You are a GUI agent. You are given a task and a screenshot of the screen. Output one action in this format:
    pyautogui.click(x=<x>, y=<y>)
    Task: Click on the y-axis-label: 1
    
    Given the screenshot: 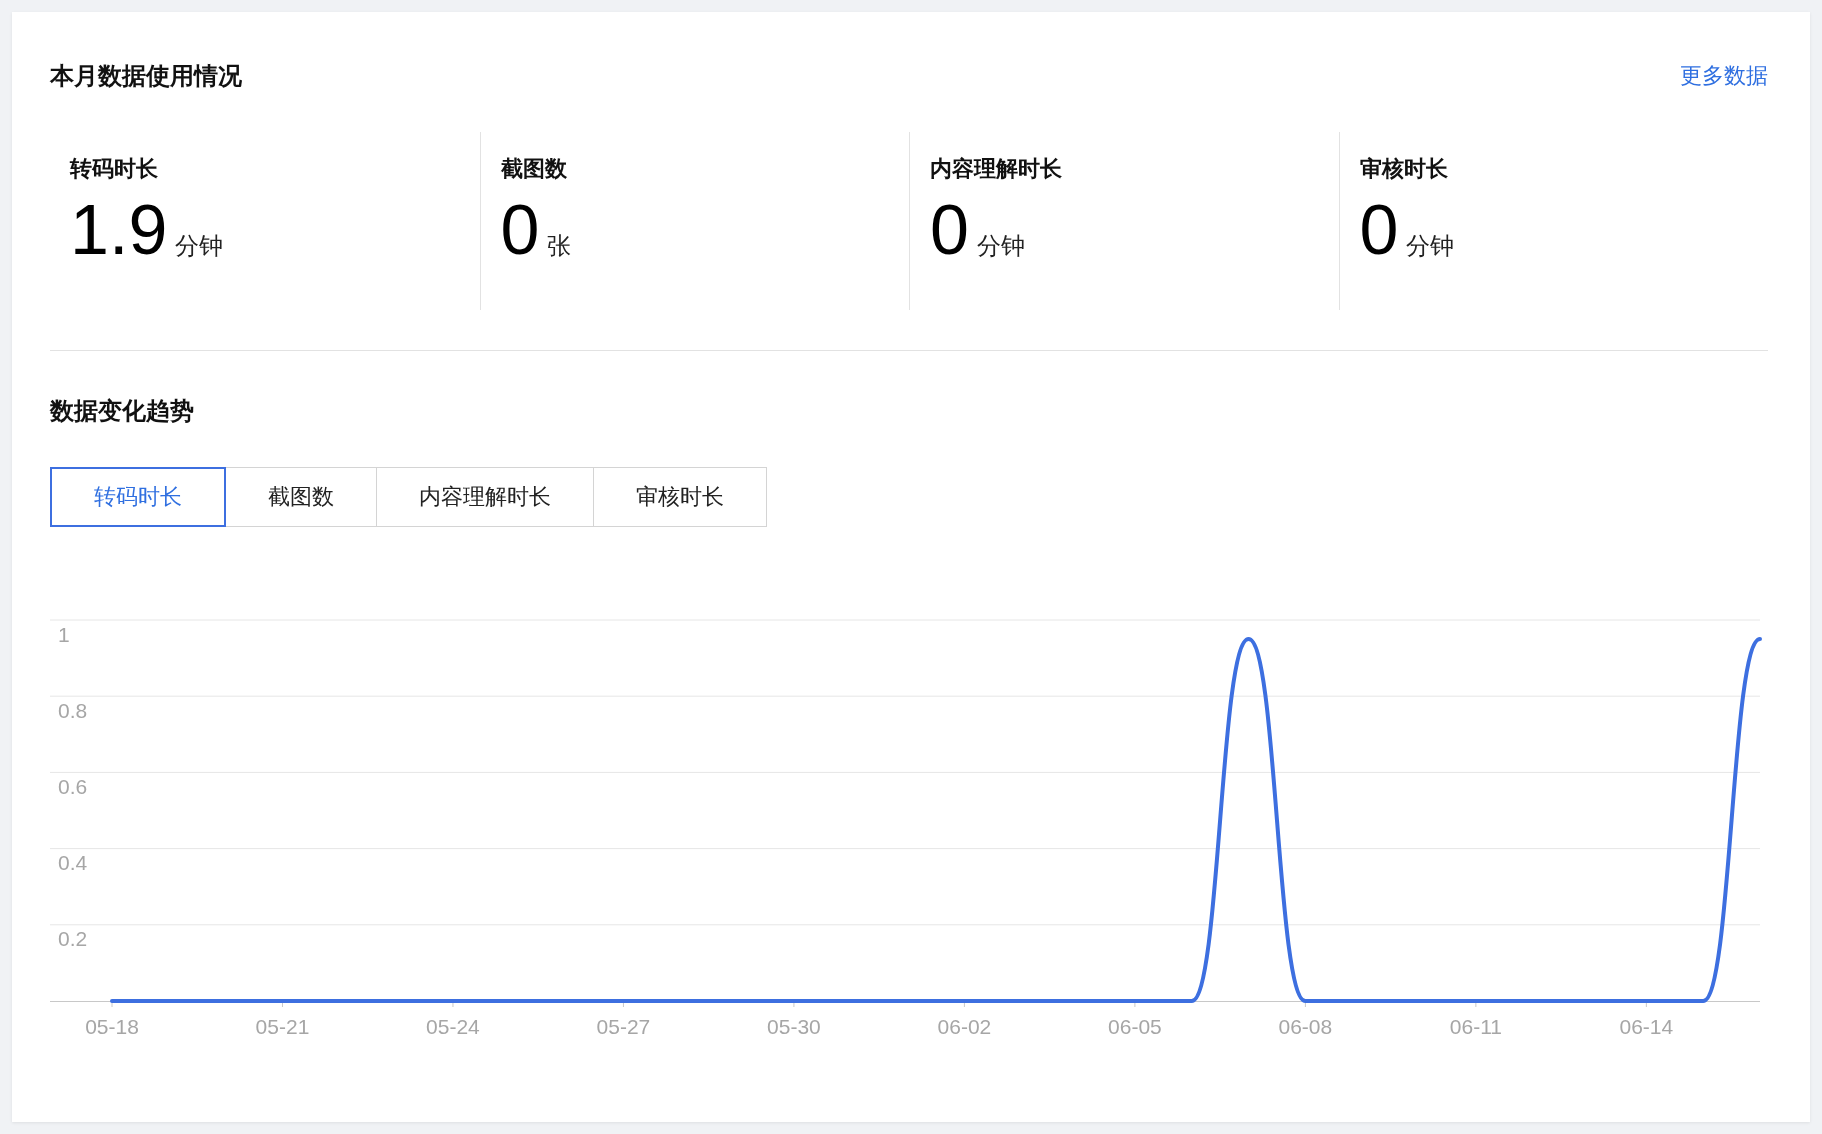 What is the action you would take?
    pyautogui.click(x=64, y=634)
    